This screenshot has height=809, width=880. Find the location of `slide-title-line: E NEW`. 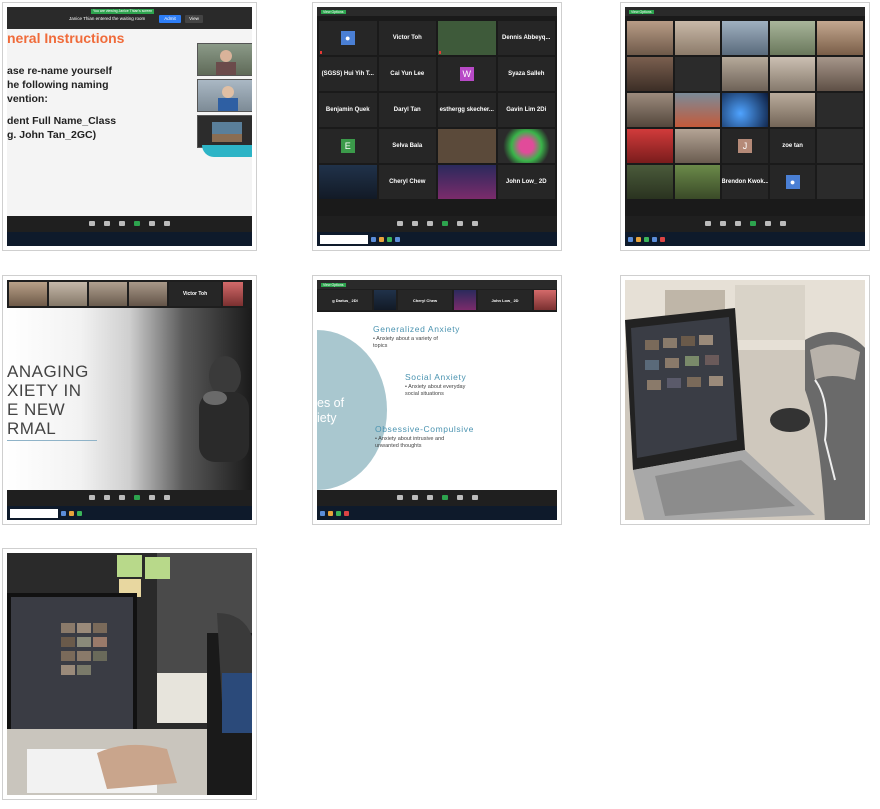

slide-title-line: E NEW is located at coordinates (36, 409).